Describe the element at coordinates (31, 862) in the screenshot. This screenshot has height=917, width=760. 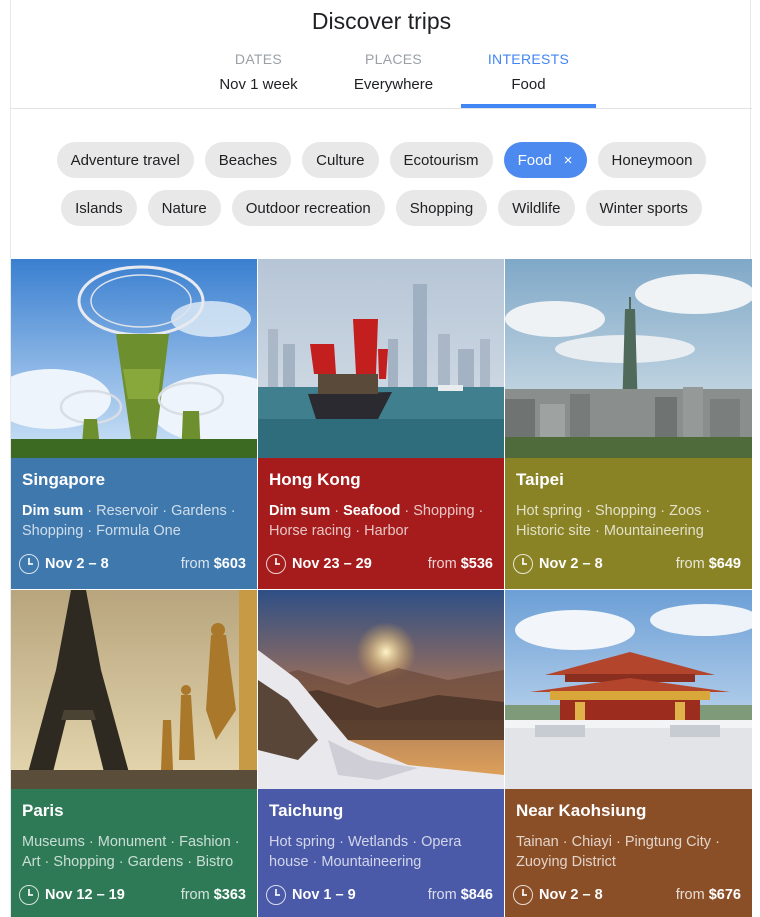
I see `tag: Art` at that location.